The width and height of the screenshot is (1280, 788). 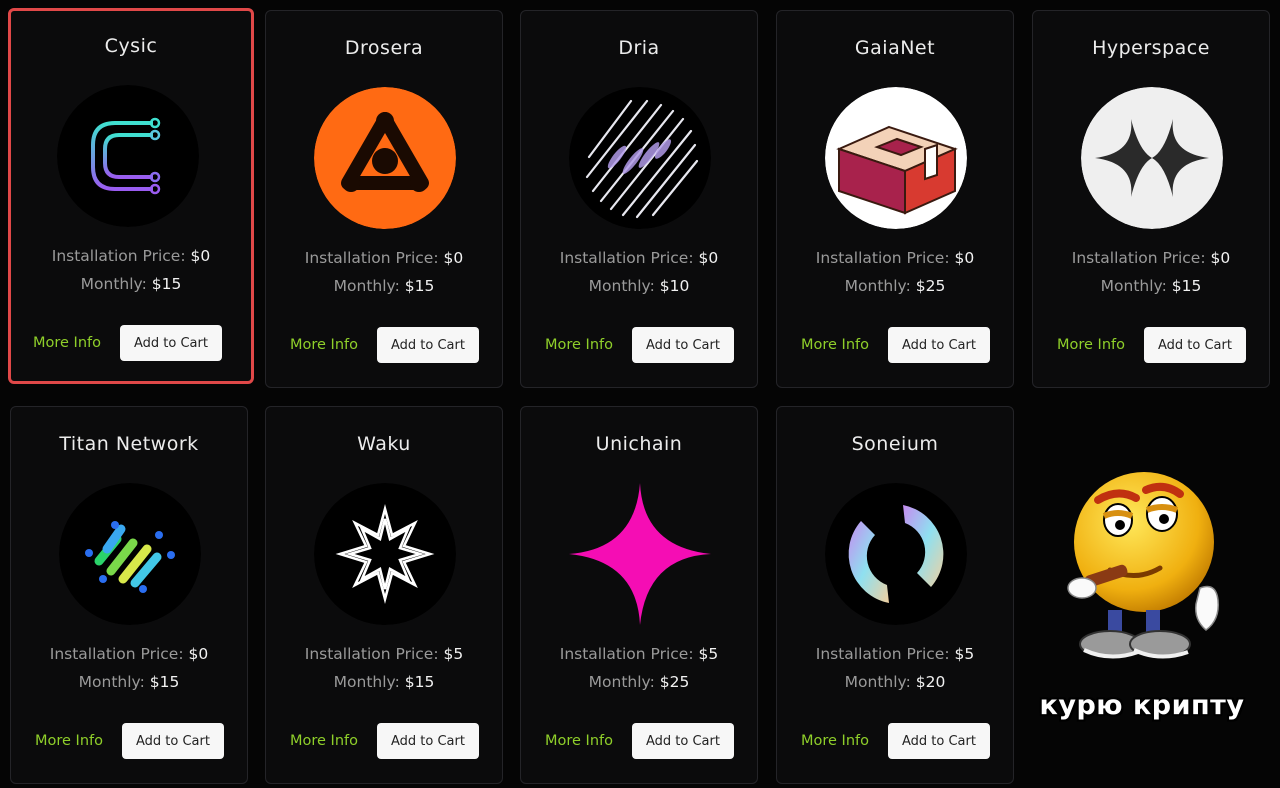 What do you see at coordinates (1151, 48) in the screenshot?
I see `product-title: Hyperspace` at bounding box center [1151, 48].